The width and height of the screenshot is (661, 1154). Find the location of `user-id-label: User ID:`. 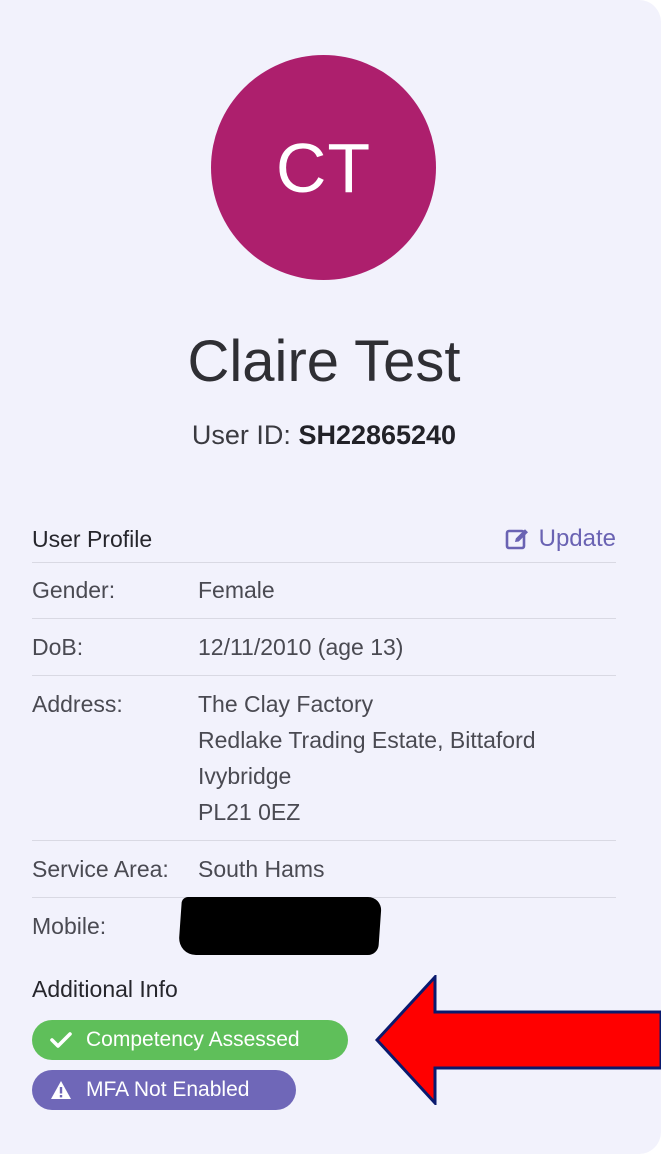

user-id-label: User ID: is located at coordinates (241, 435).